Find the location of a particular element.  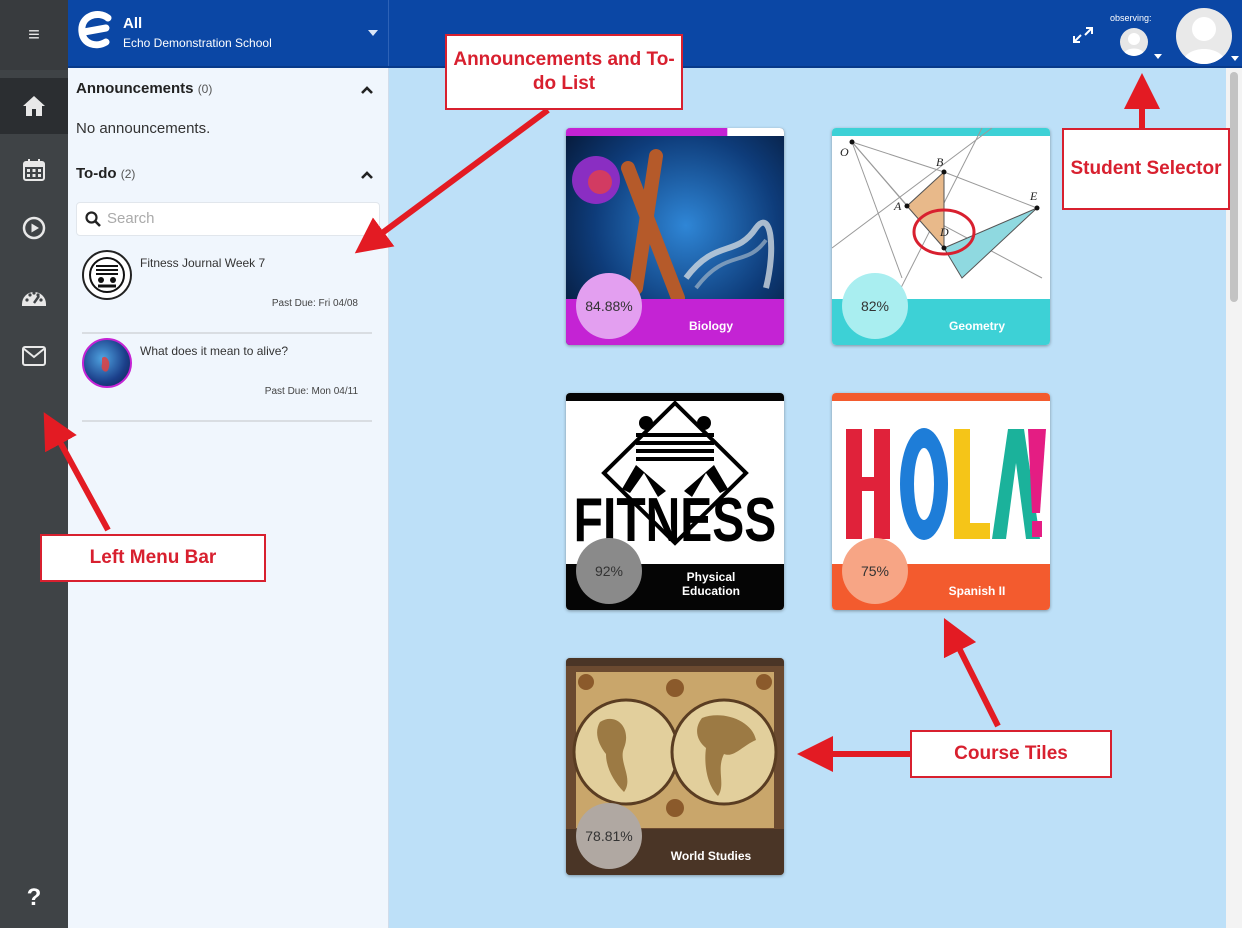

callout-announcements-todo: Announcements and To-do List is located at coordinates (564, 72).